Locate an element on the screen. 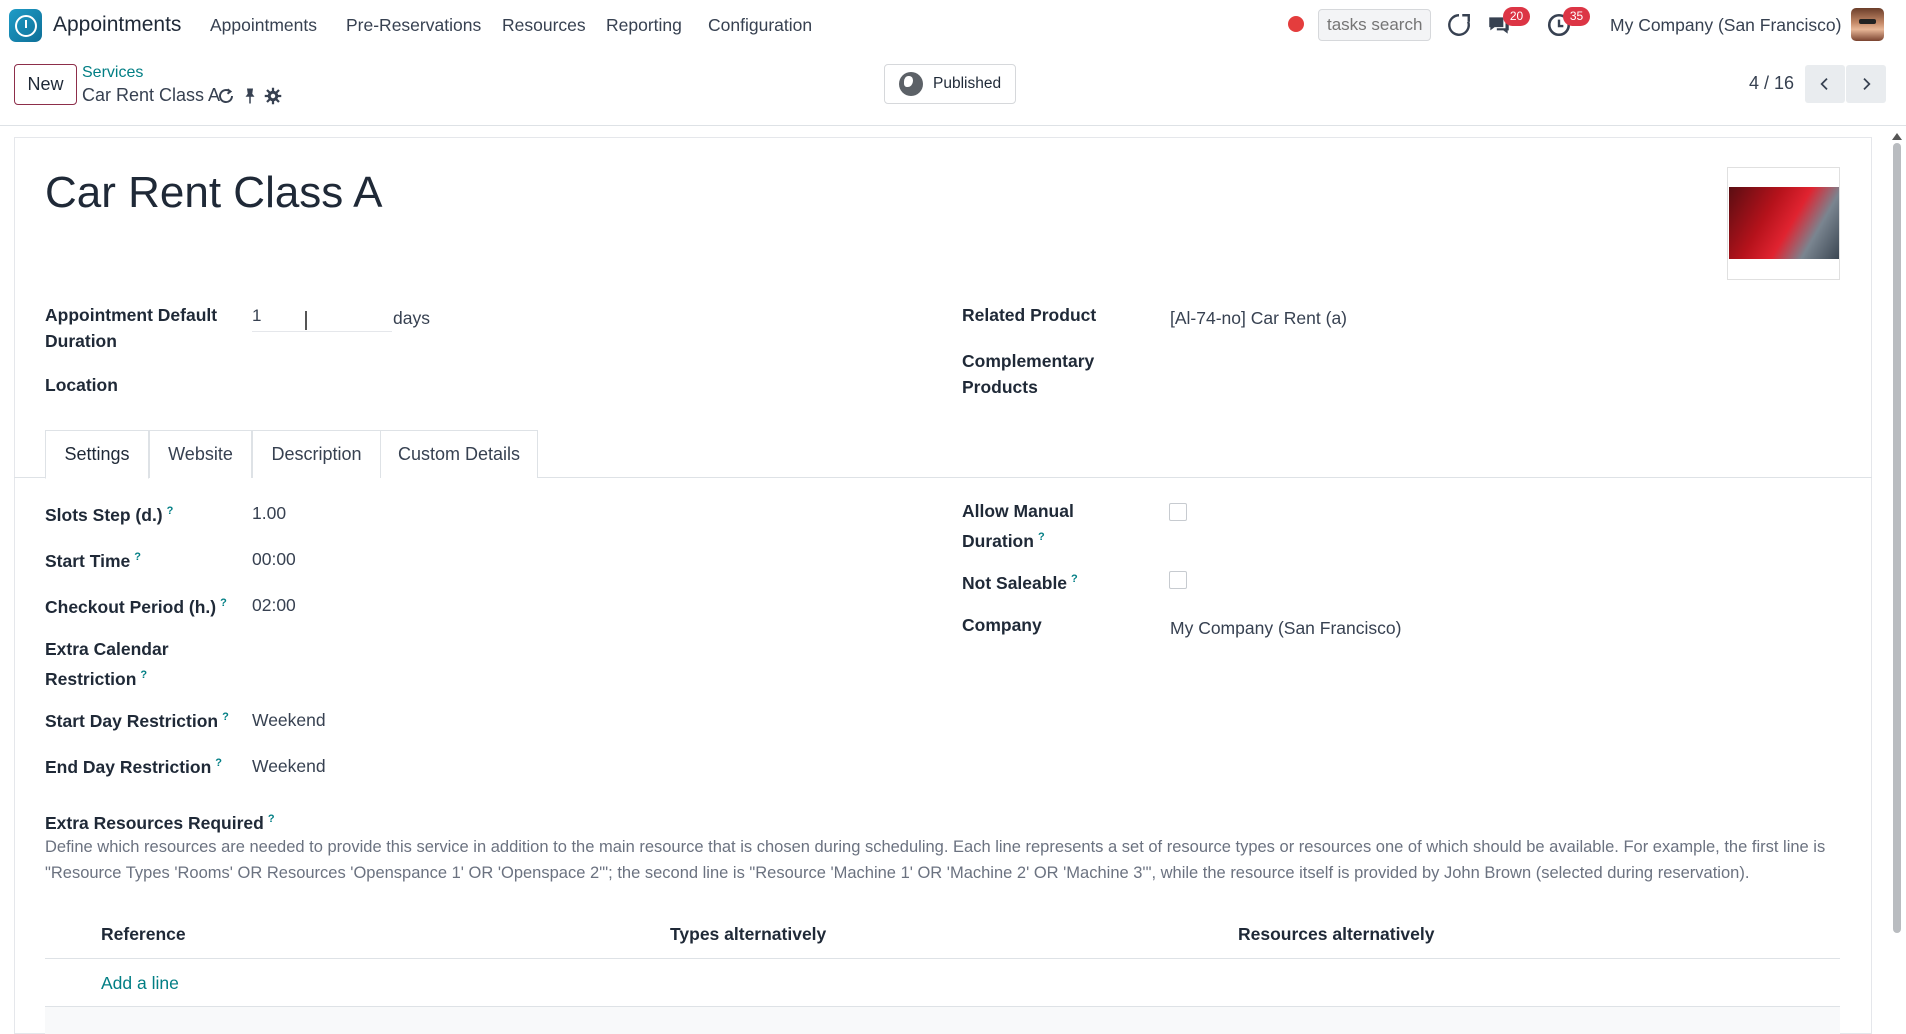 This screenshot has width=1906, height=1034. end-day-restriction-value: Weekend is located at coordinates (289, 766).